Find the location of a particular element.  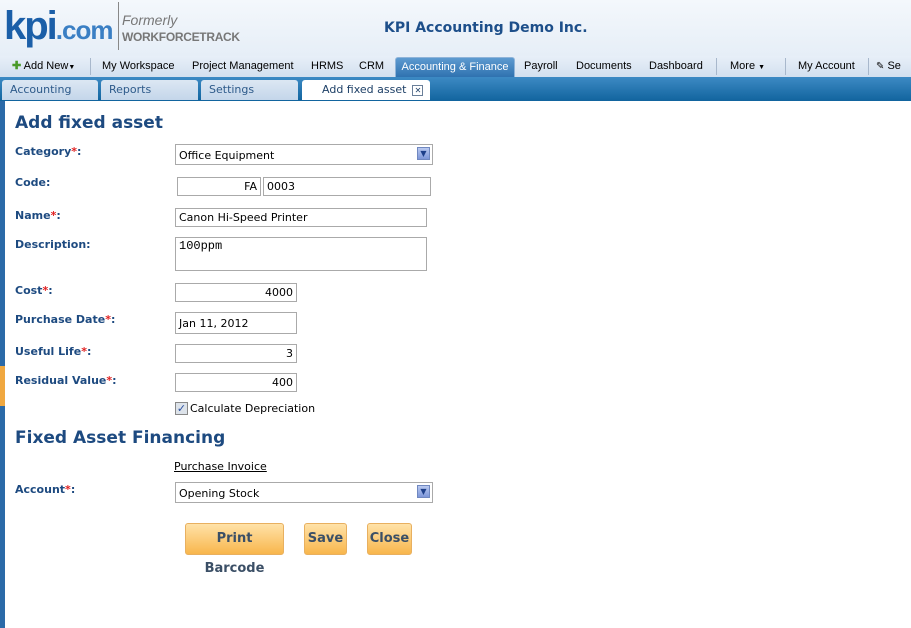

category-select: Office Equipment ▼ is located at coordinates (304, 154).